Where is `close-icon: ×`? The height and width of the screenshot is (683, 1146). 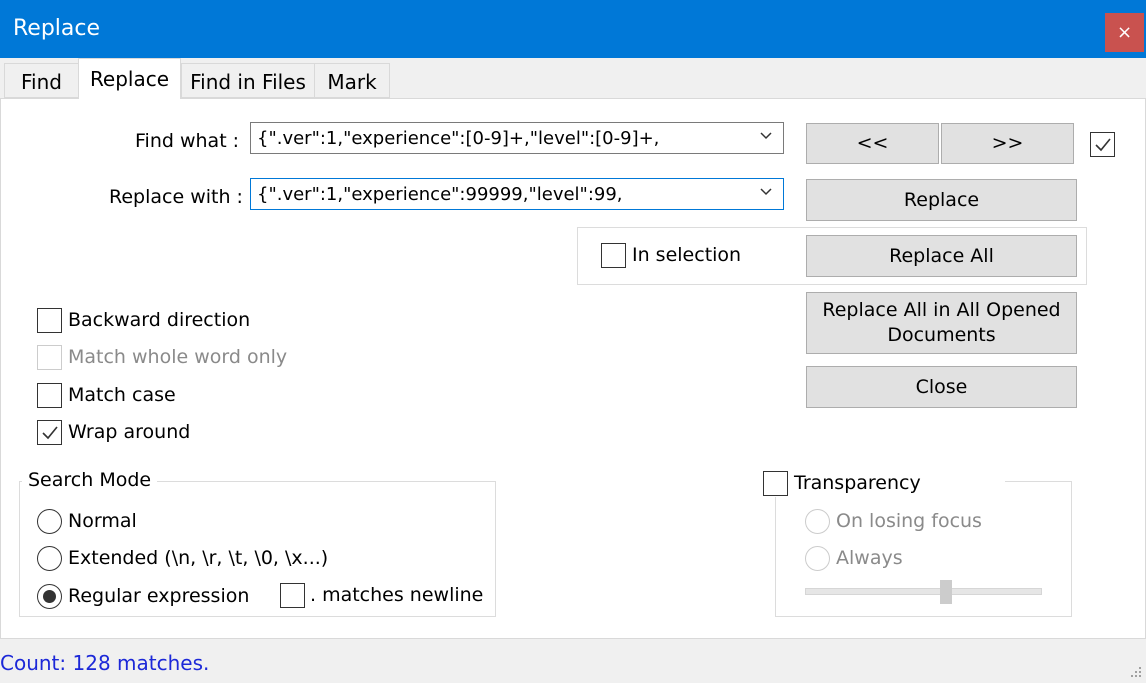
close-icon: × is located at coordinates (1124, 32).